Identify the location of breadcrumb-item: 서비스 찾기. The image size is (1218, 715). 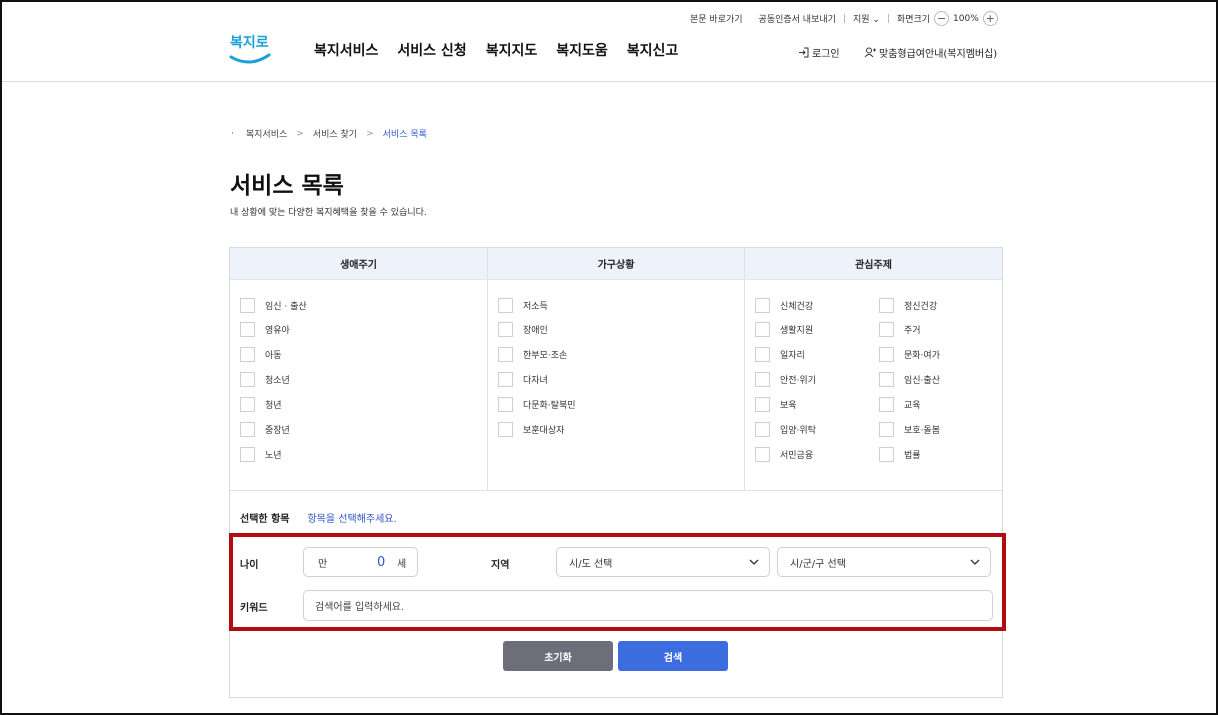
(335, 133).